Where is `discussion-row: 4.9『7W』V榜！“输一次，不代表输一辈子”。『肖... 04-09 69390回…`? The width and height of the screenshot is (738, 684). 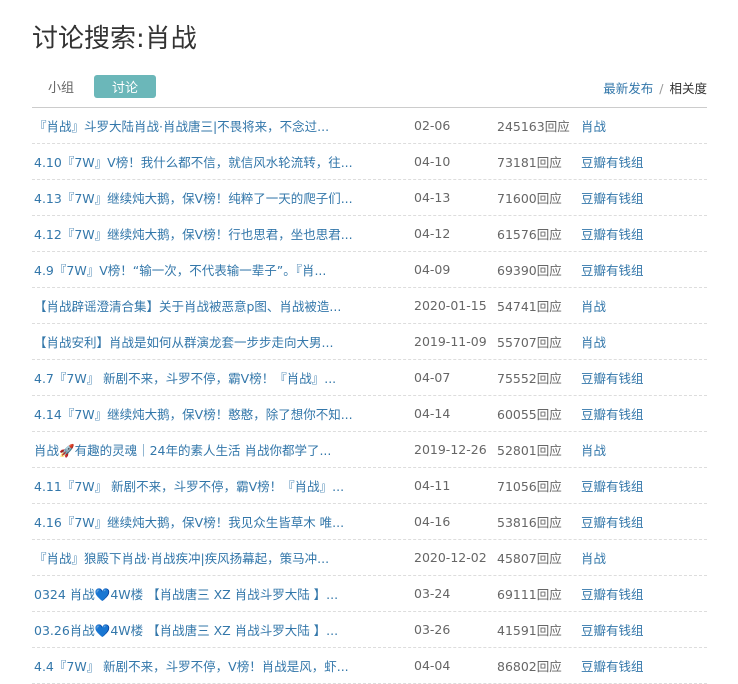
discussion-row: 4.9『7W』V榜！“输一次，不代表输一辈子”。『肖... 04-09 69390回… is located at coordinates (369, 270).